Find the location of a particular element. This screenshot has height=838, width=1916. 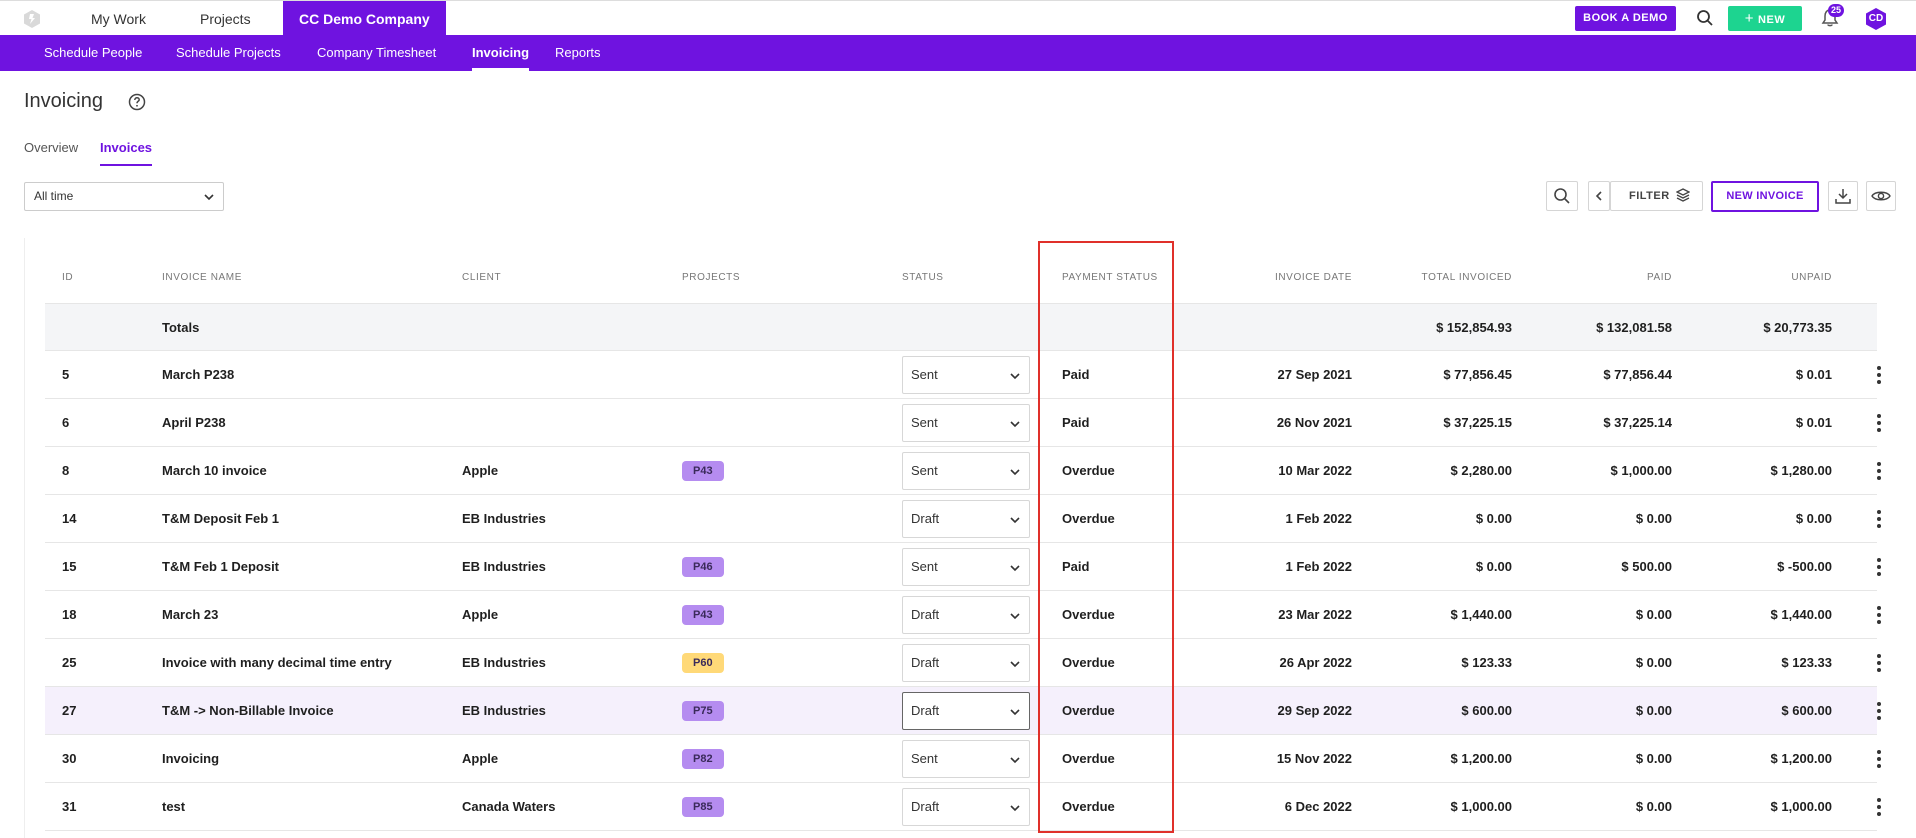

search-icon is located at coordinates (1705, 18).